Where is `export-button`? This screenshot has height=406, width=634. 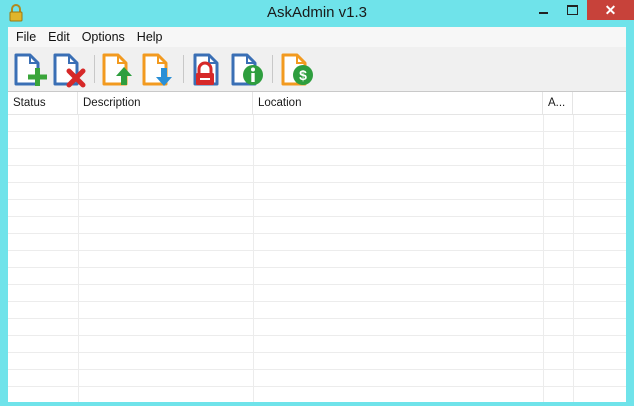 export-button is located at coordinates (119, 70).